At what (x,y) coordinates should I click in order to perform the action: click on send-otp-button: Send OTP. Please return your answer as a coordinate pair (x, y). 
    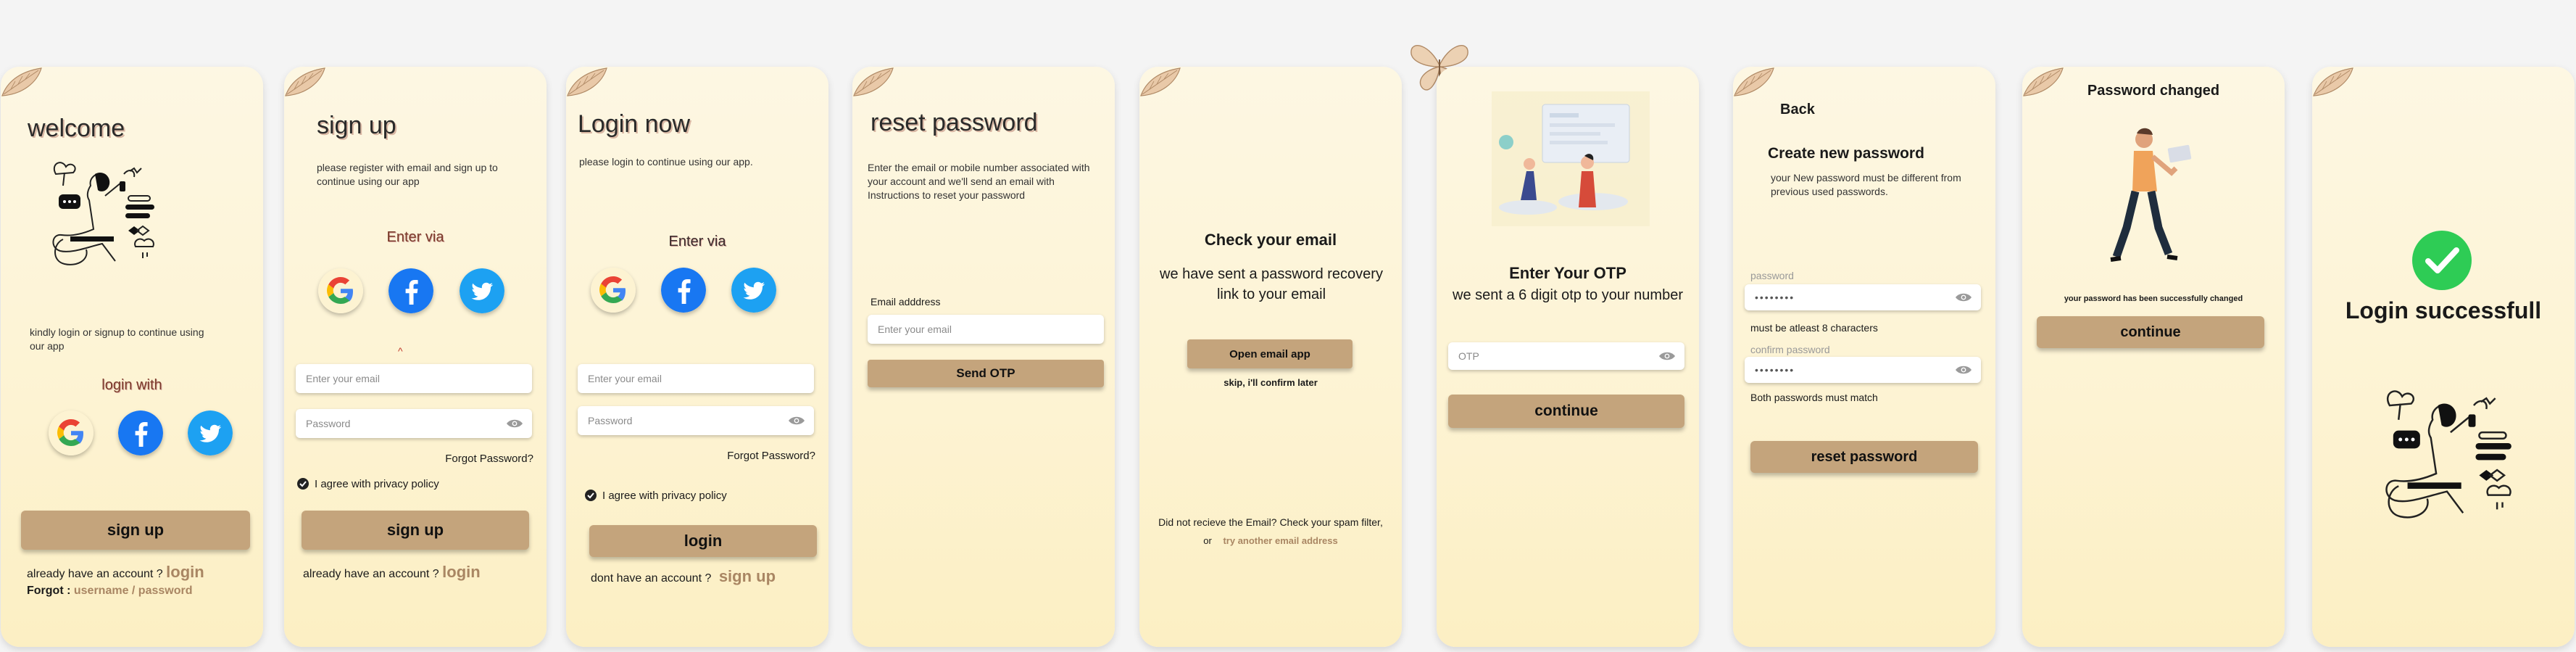
    Looking at the image, I should click on (986, 373).